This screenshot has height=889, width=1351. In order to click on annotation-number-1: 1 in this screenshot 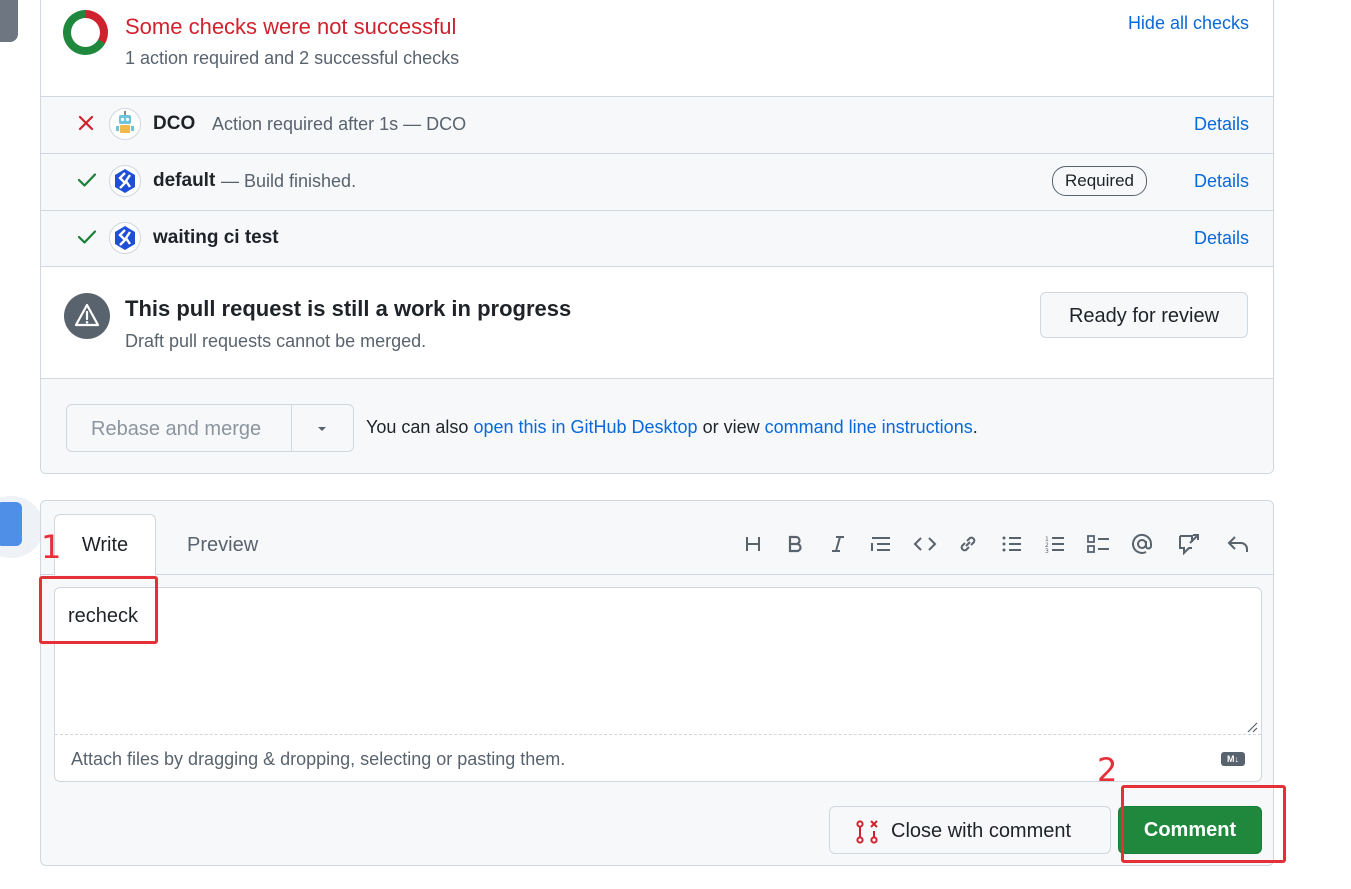, I will do `click(51, 547)`.